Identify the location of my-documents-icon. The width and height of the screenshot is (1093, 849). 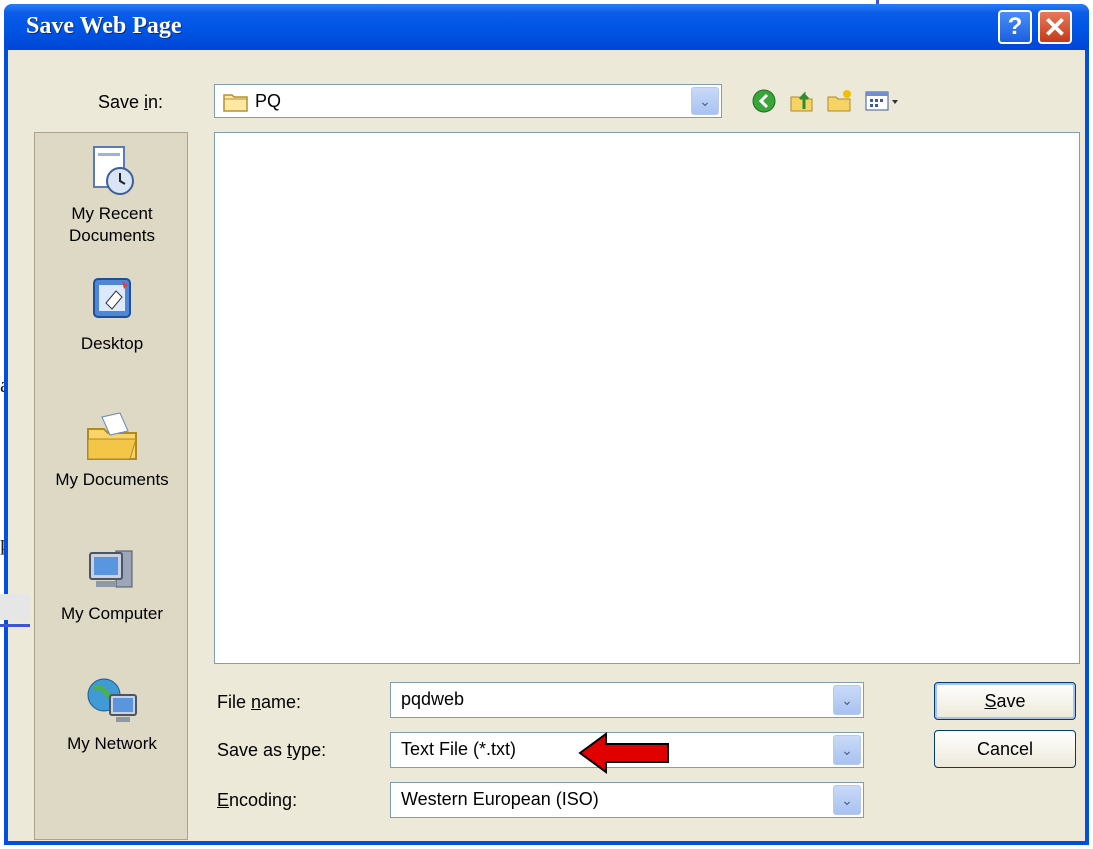
(112, 437).